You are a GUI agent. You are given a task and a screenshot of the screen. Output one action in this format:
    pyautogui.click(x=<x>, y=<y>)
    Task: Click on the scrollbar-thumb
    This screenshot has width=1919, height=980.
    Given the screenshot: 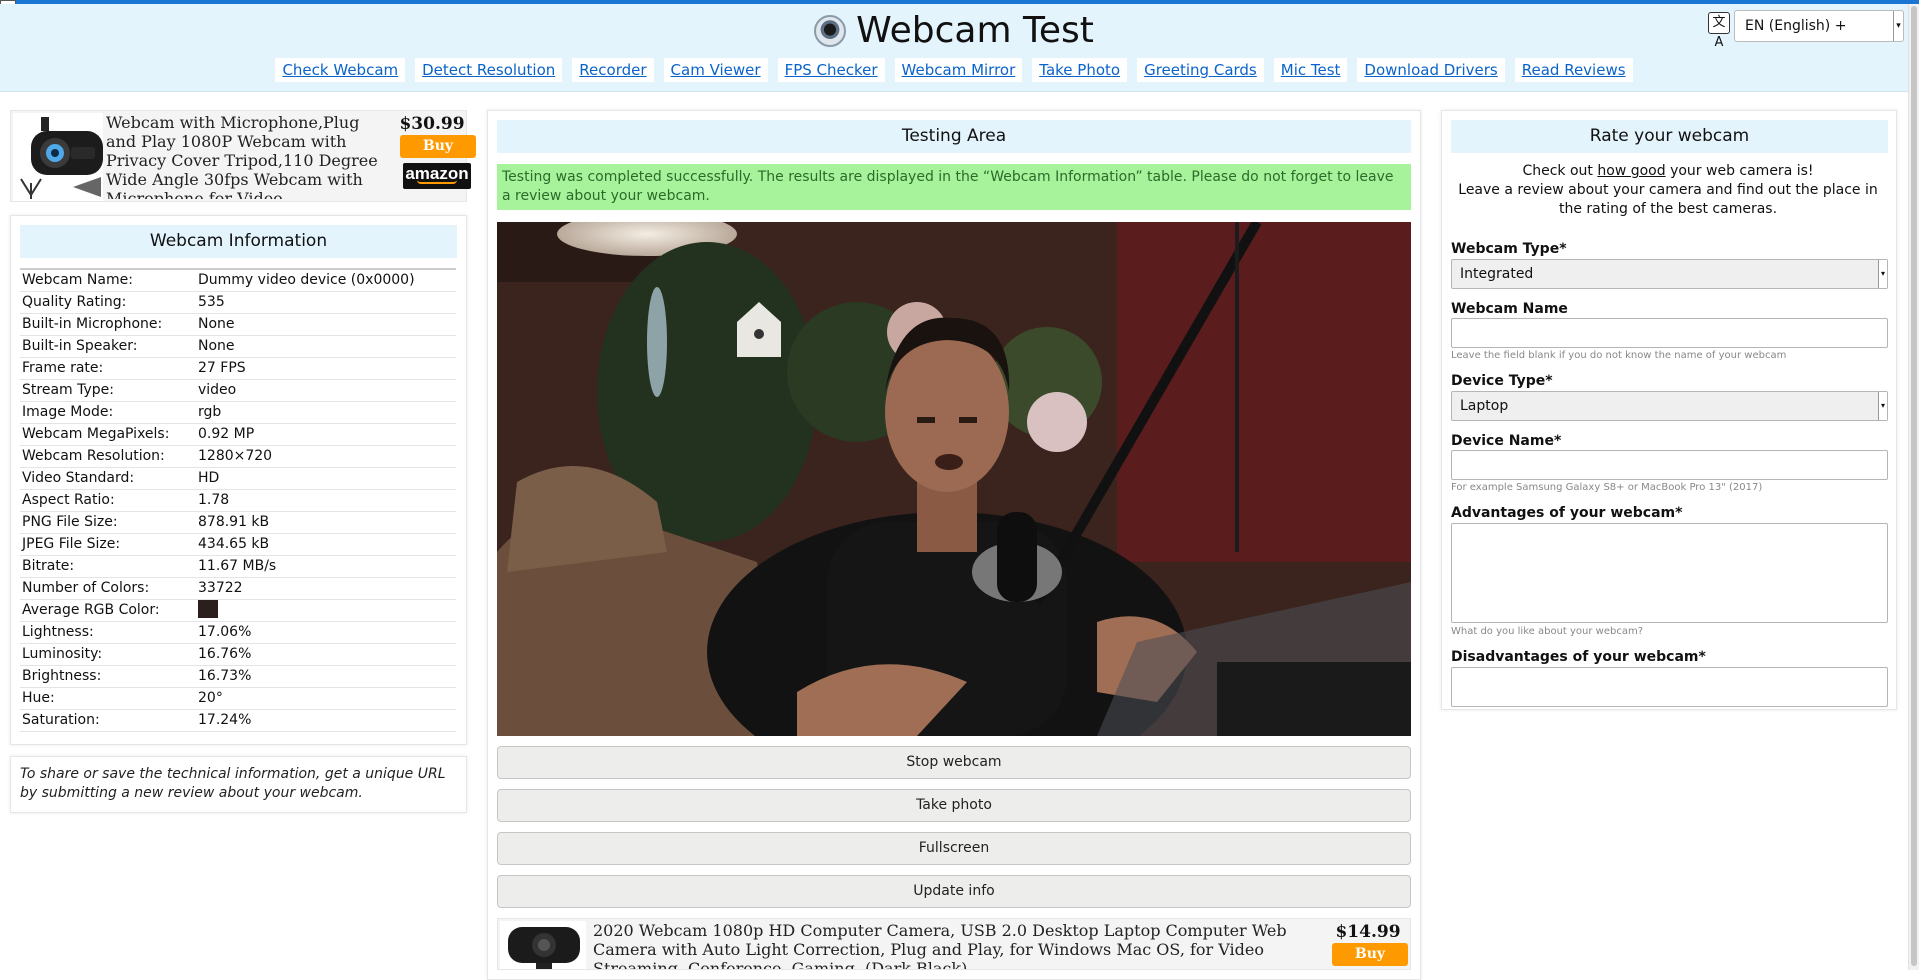 What is the action you would take?
    pyautogui.click(x=1914, y=486)
    